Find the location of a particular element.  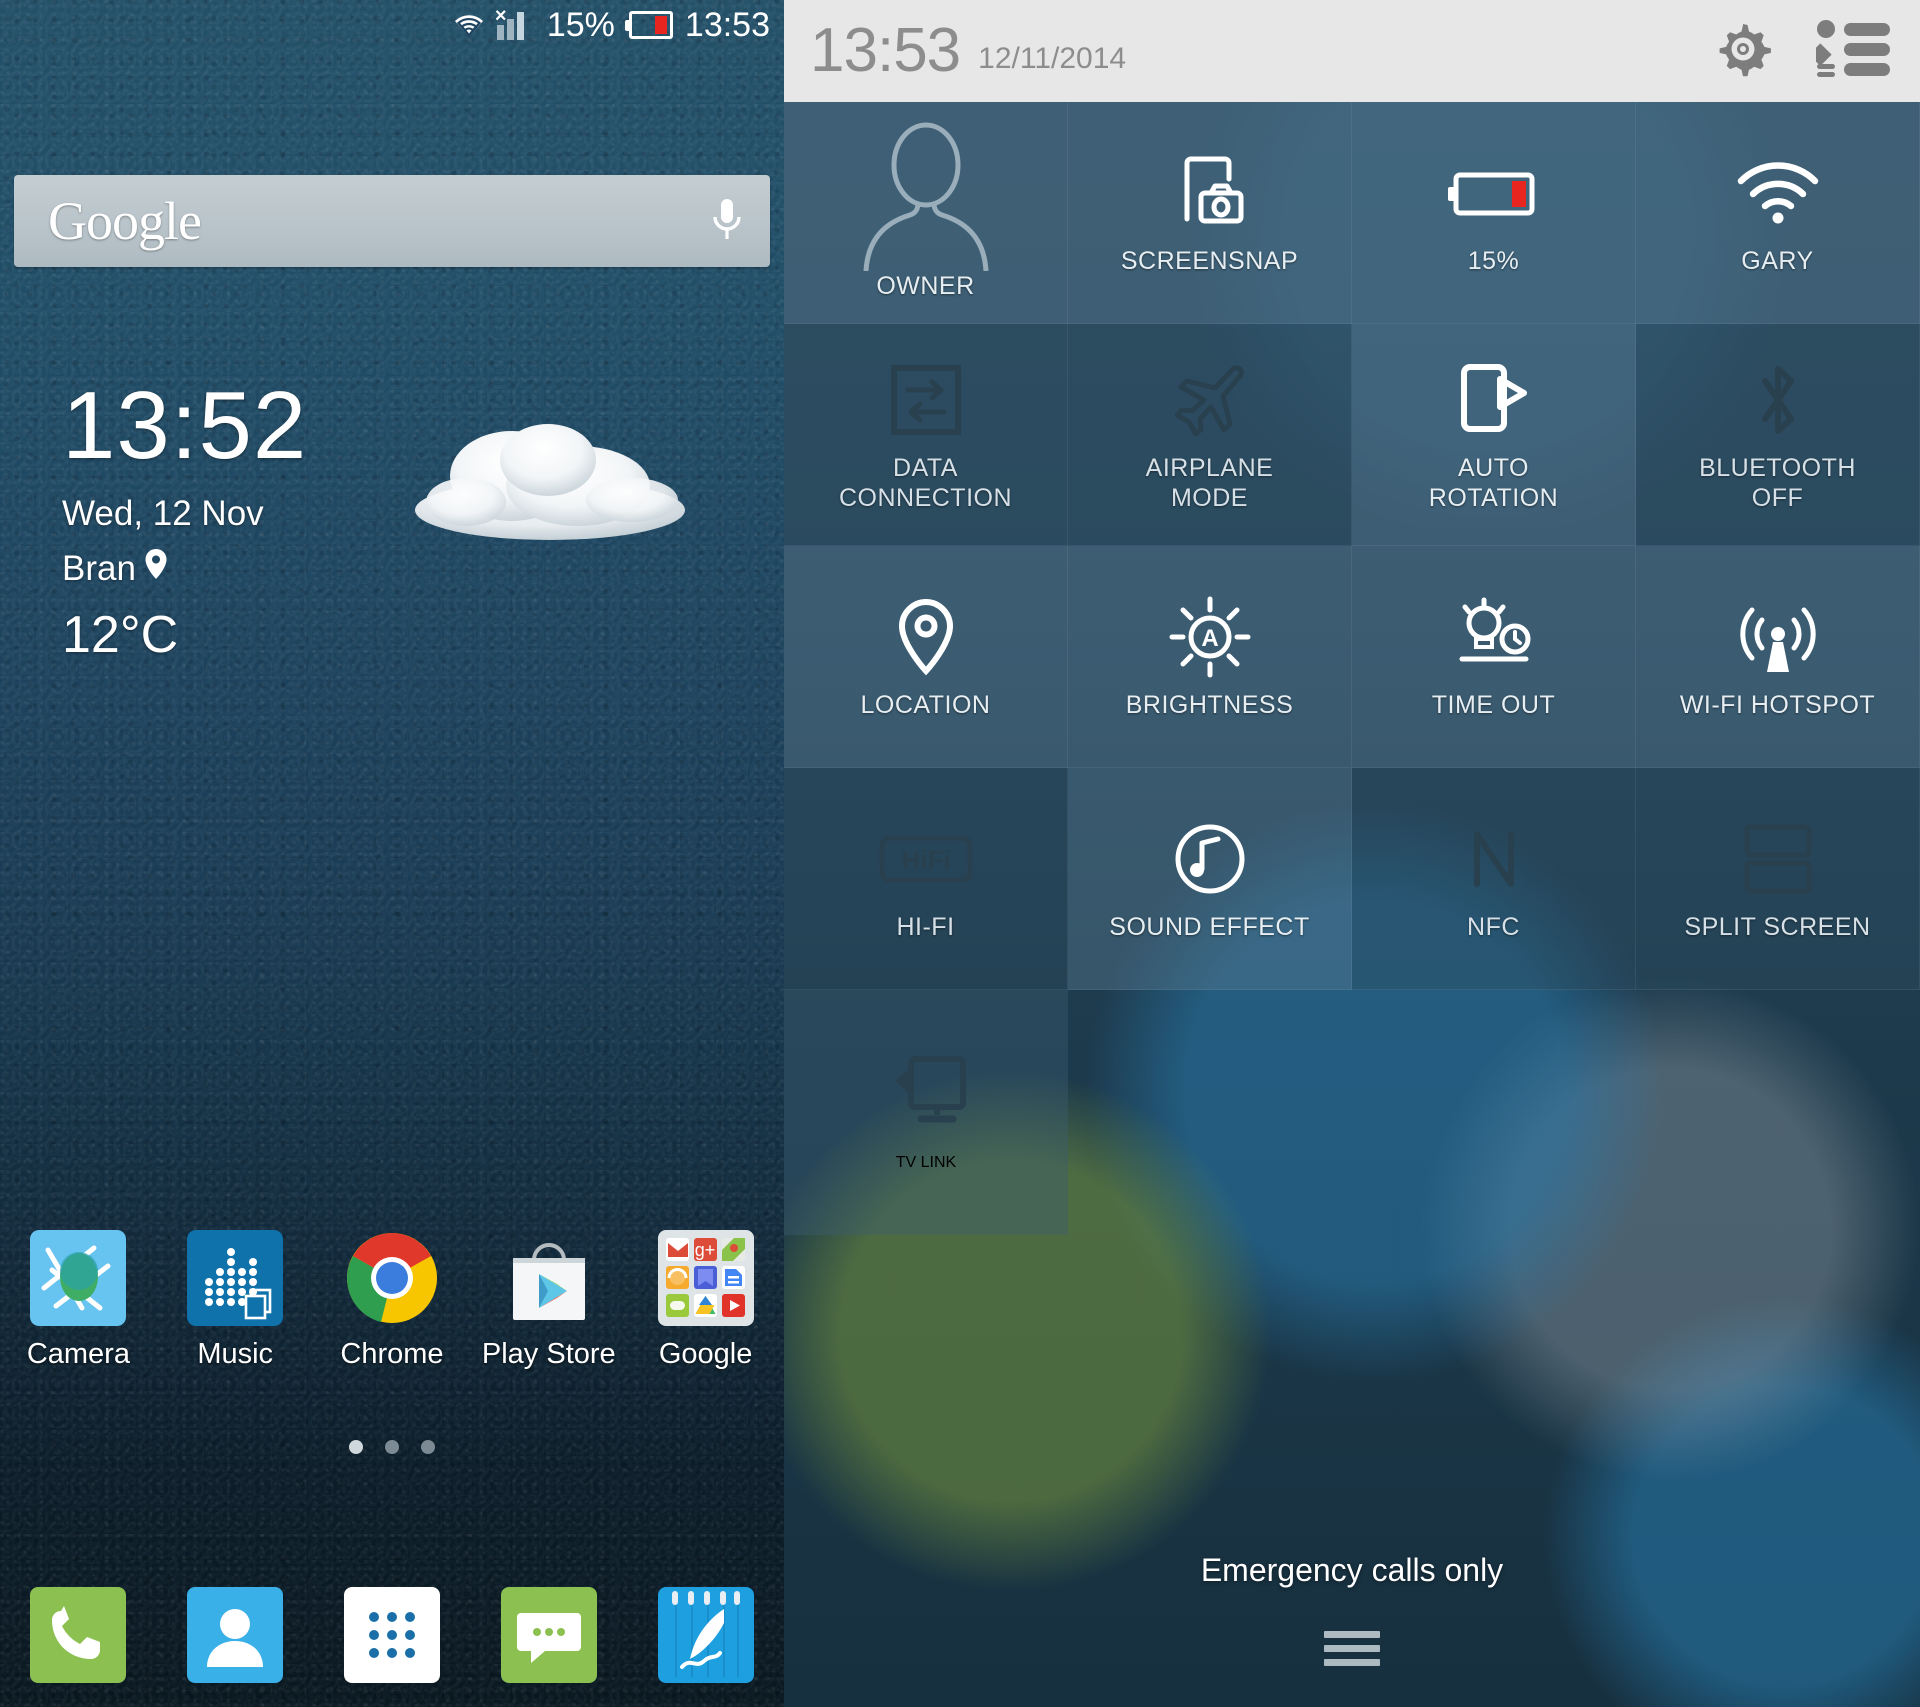

quick-settings-last-row: TV LINK is located at coordinates (1352, 1112).